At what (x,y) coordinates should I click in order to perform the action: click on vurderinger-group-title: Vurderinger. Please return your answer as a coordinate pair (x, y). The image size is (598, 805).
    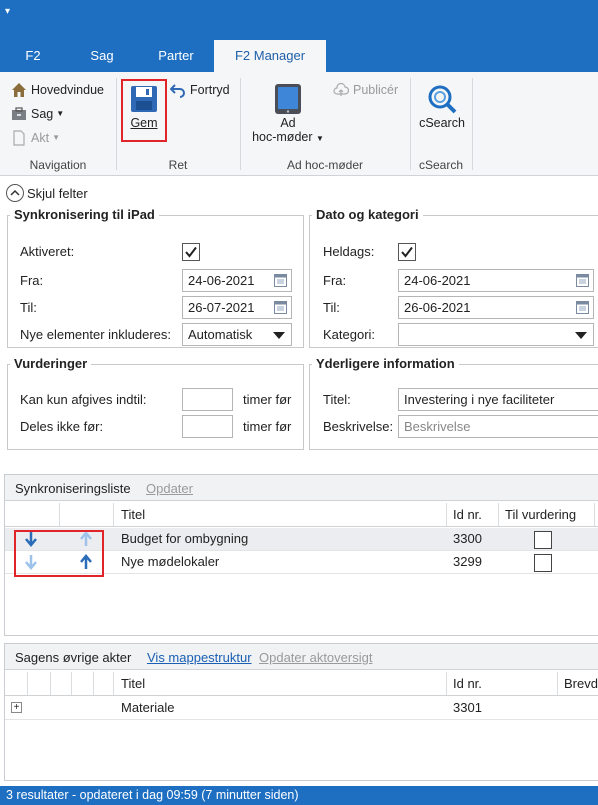
    Looking at the image, I should click on (51, 363).